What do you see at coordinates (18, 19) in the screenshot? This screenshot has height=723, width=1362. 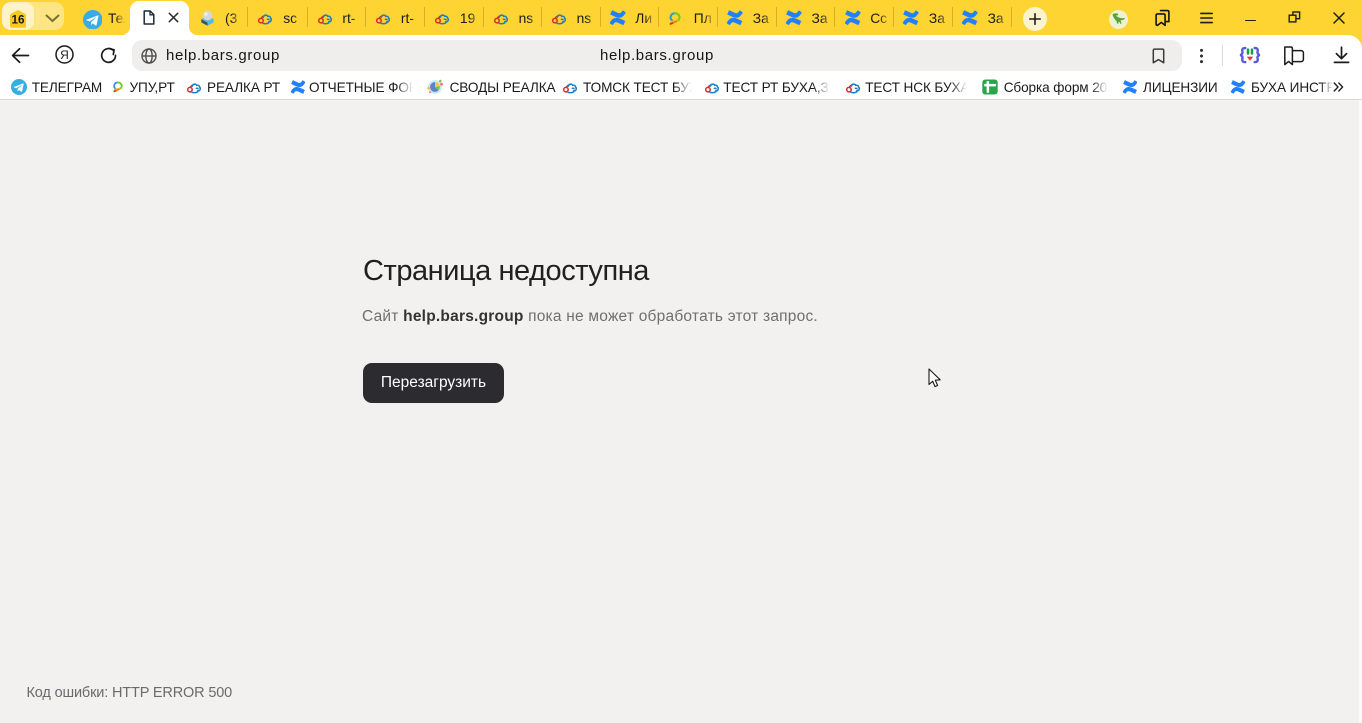 I see `svg-text: 16` at bounding box center [18, 19].